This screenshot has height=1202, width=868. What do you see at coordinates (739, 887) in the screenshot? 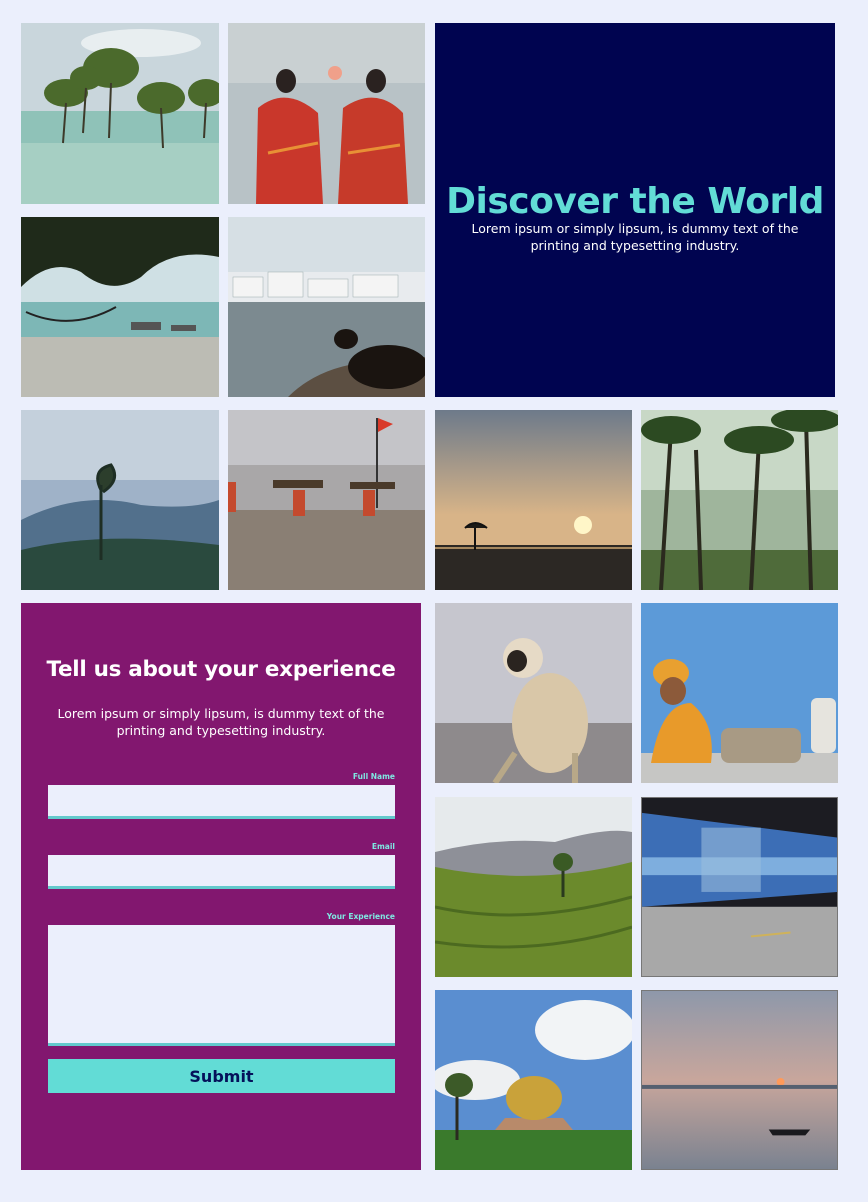
I see `gallery-photo-blue-train` at bounding box center [739, 887].